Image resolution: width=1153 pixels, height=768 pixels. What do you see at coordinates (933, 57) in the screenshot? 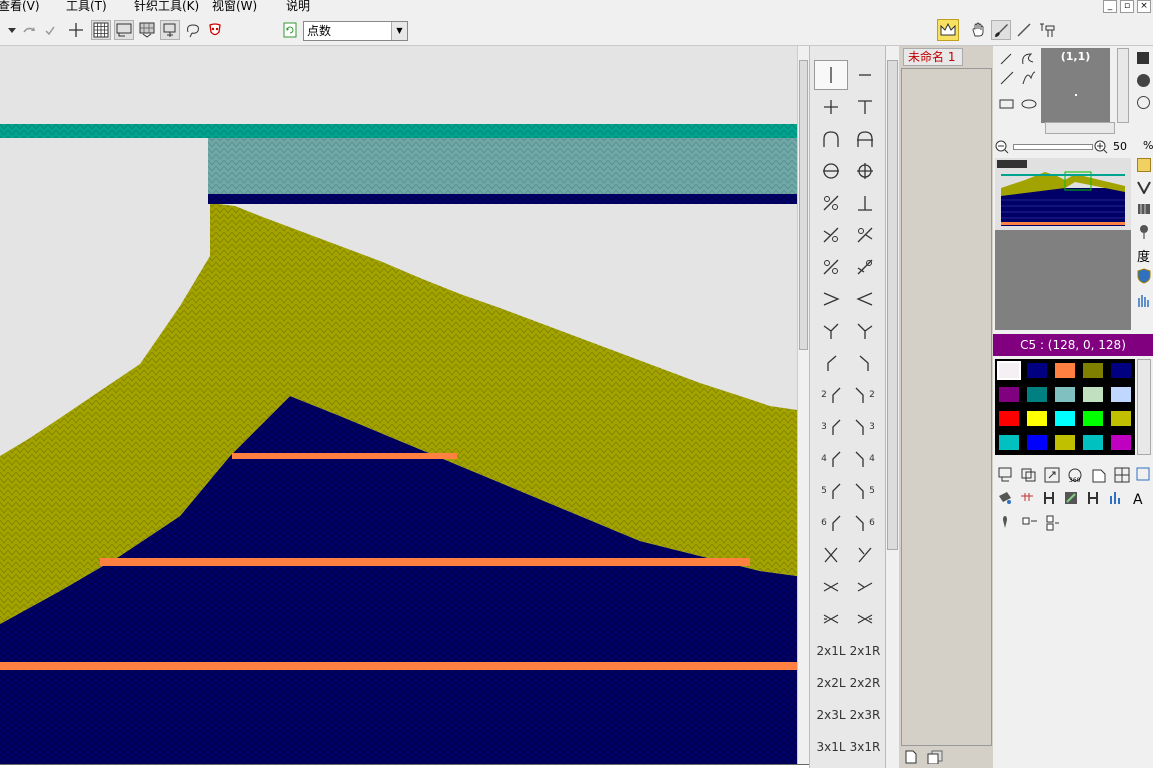
I see `document-tab: 未命名 1` at bounding box center [933, 57].